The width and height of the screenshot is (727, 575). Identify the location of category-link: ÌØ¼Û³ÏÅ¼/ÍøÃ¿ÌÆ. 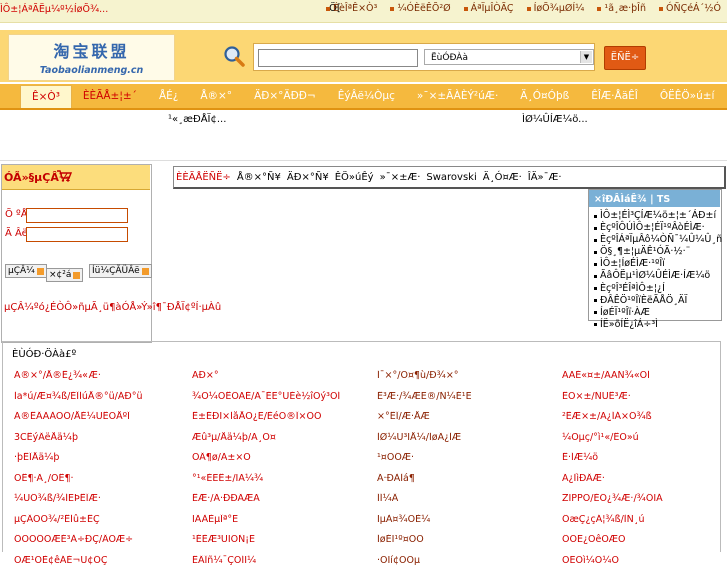
(469, 442).